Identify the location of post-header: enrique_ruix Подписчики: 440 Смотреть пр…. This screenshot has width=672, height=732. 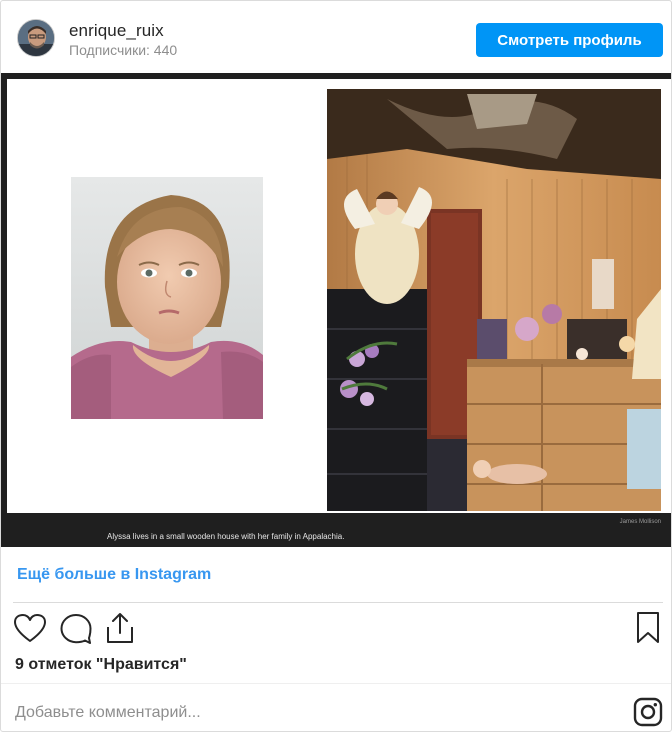
(336, 37).